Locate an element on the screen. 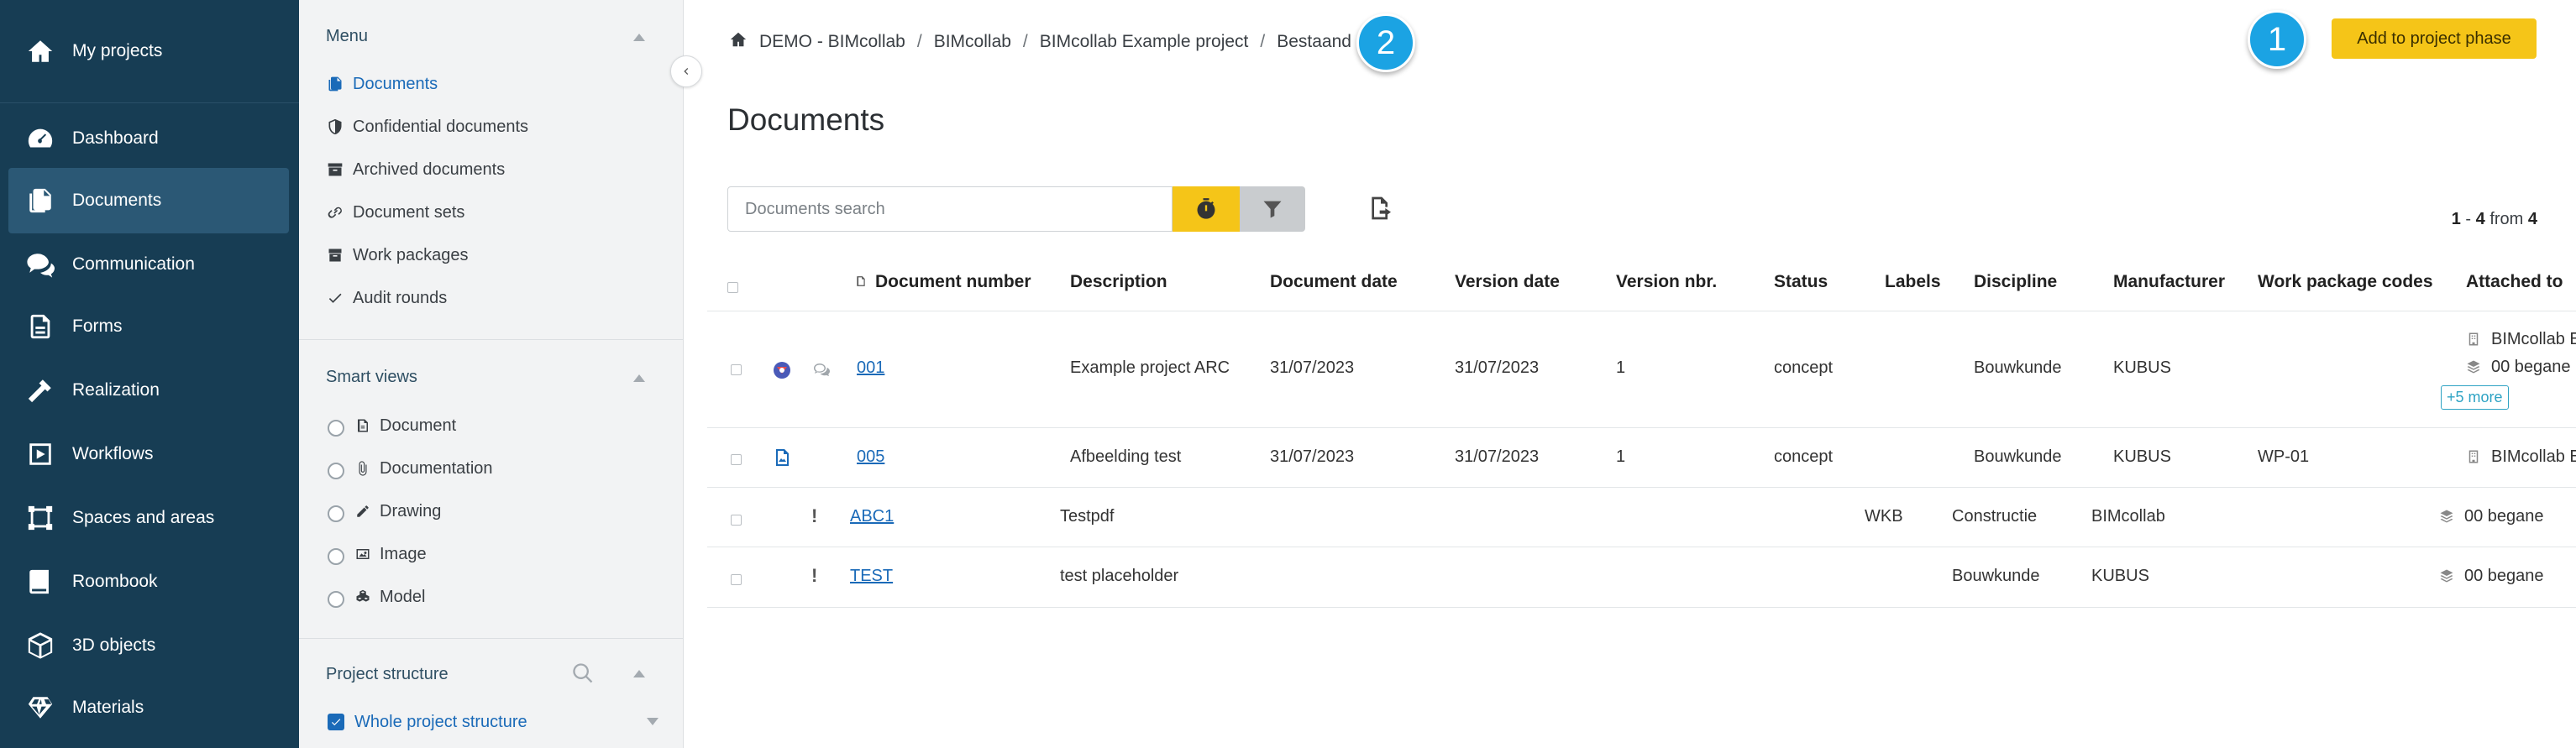 The image size is (2576, 748). document-number: ABC1 is located at coordinates (872, 516).